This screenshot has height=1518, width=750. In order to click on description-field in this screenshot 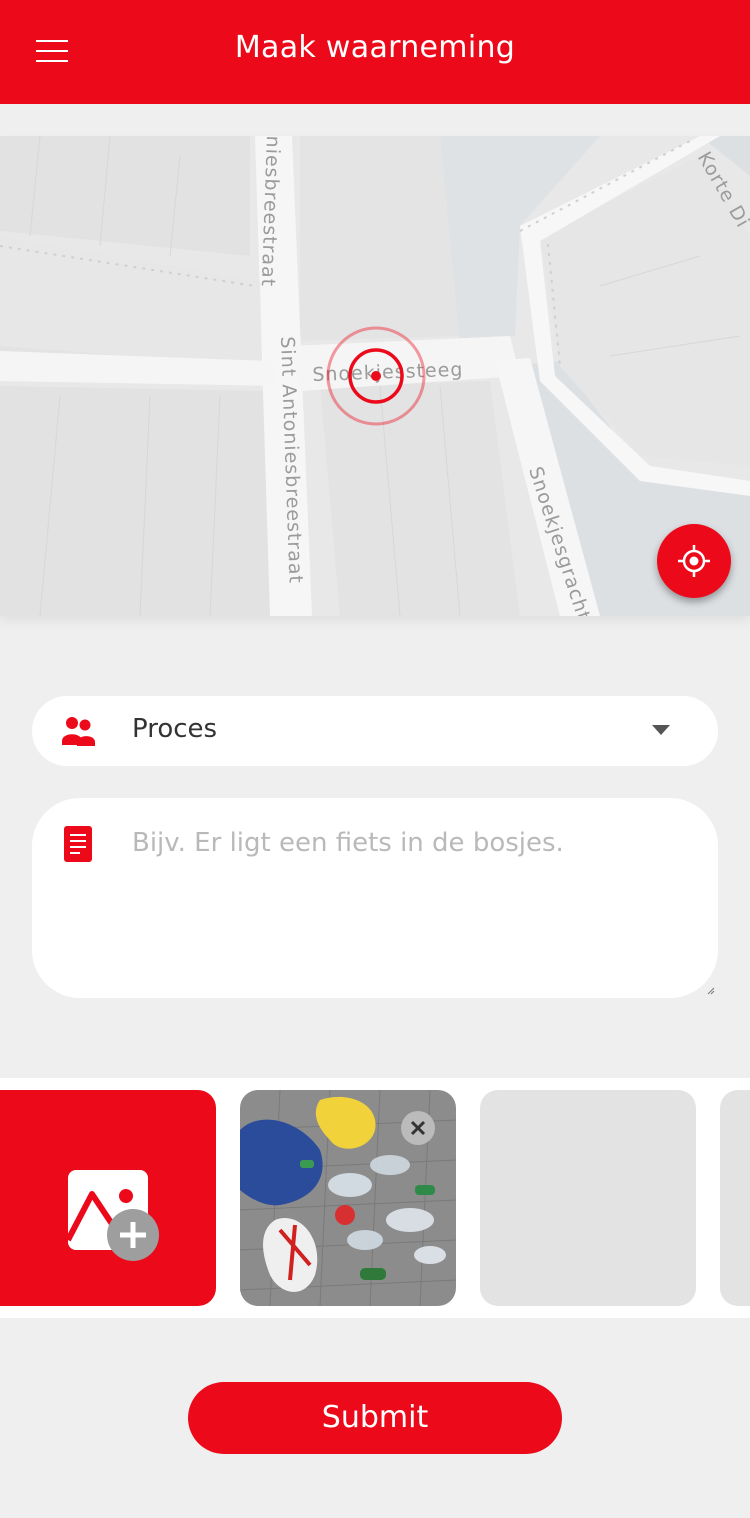, I will do `click(375, 898)`.